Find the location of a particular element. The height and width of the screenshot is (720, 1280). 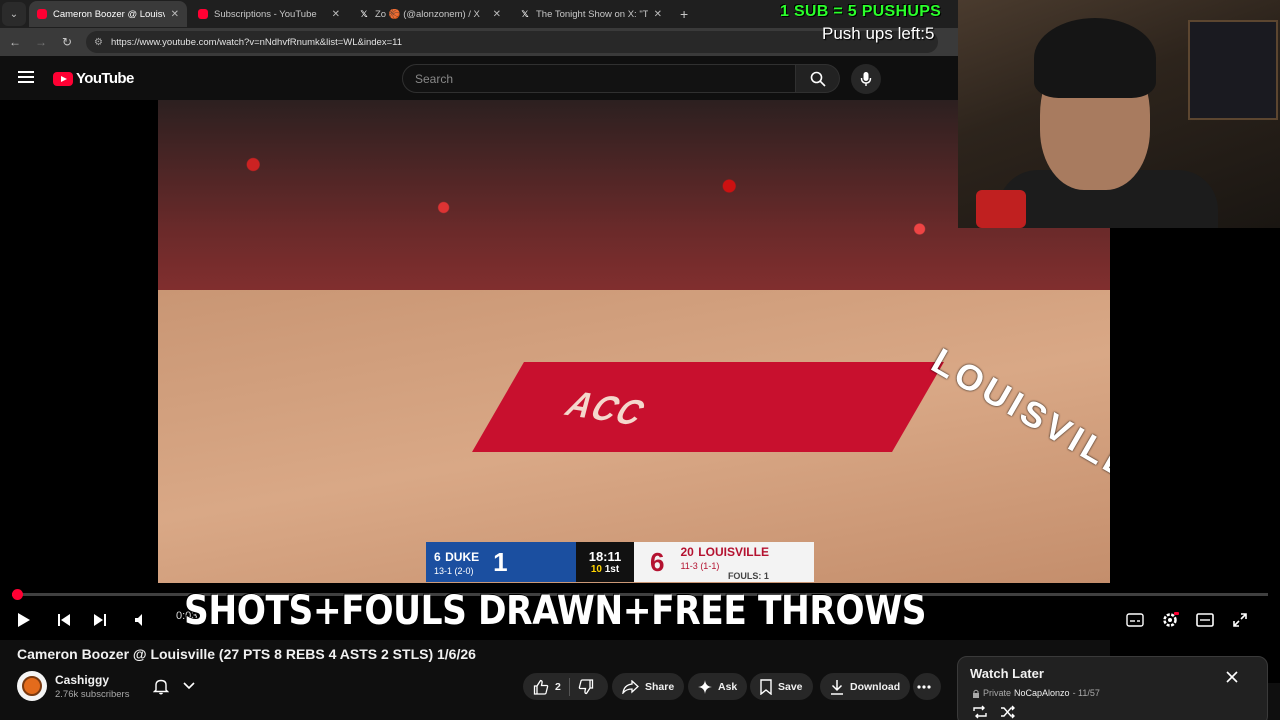

forward-icon: → is located at coordinates (41, 42).